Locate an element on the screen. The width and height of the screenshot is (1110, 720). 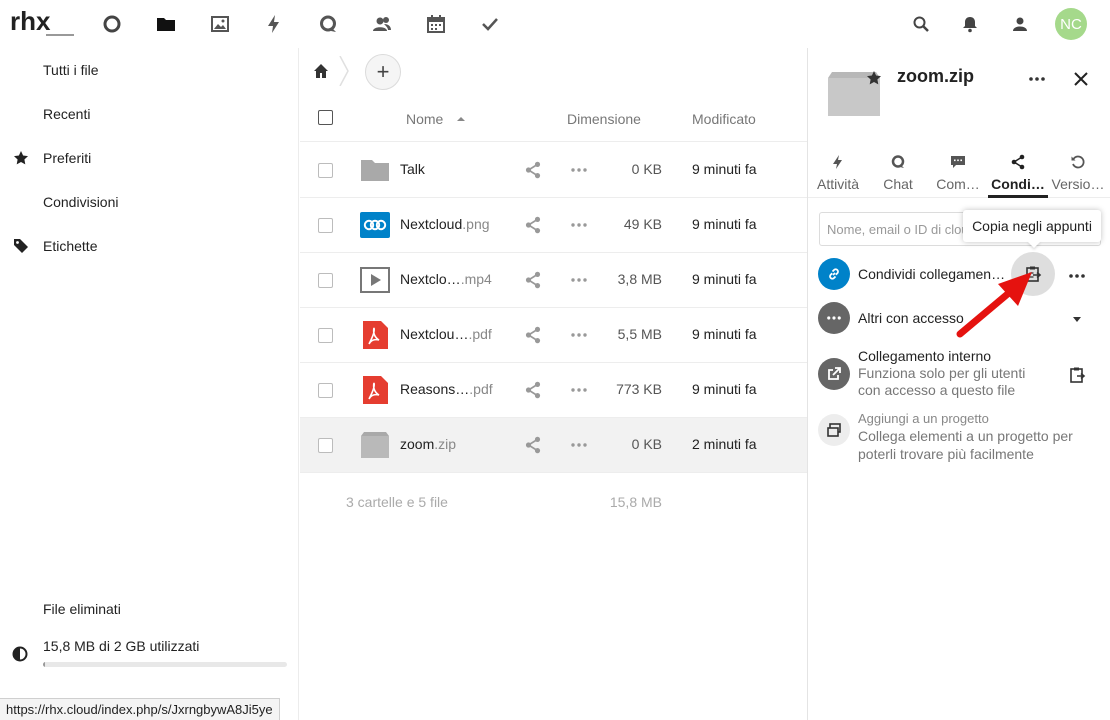
app-files is located at coordinates (166, 24).